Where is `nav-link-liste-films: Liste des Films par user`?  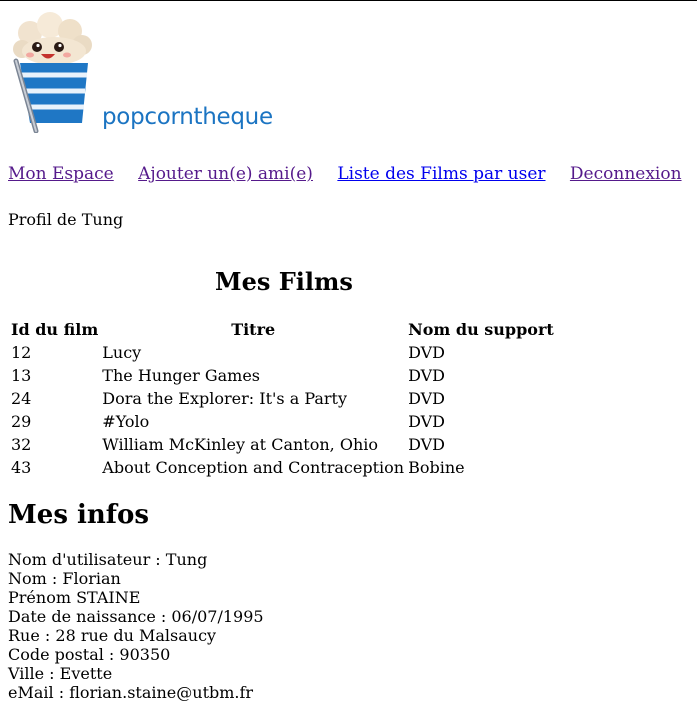 nav-link-liste-films: Liste des Films par user is located at coordinates (441, 174).